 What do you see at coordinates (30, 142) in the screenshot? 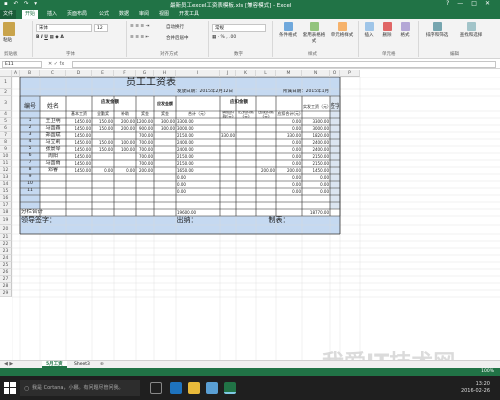
I see `employee-number: 4` at bounding box center [30, 142].